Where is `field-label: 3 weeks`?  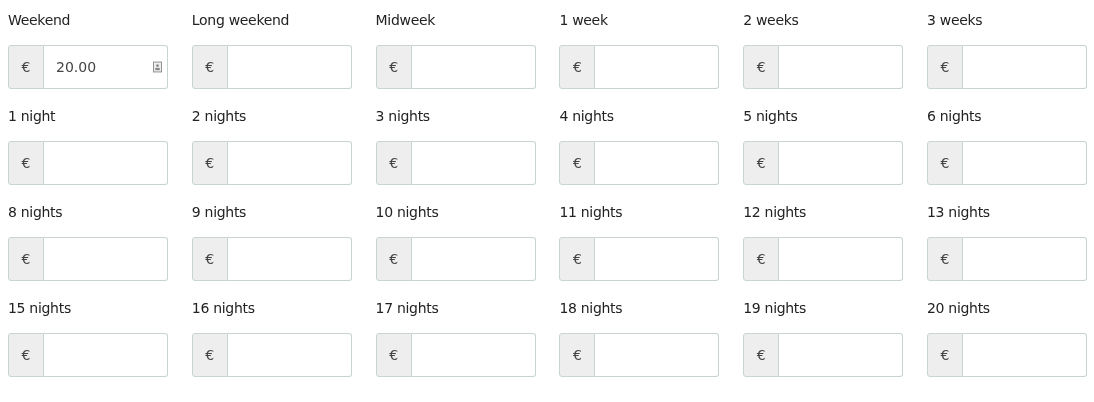
field-label: 3 weeks is located at coordinates (955, 21).